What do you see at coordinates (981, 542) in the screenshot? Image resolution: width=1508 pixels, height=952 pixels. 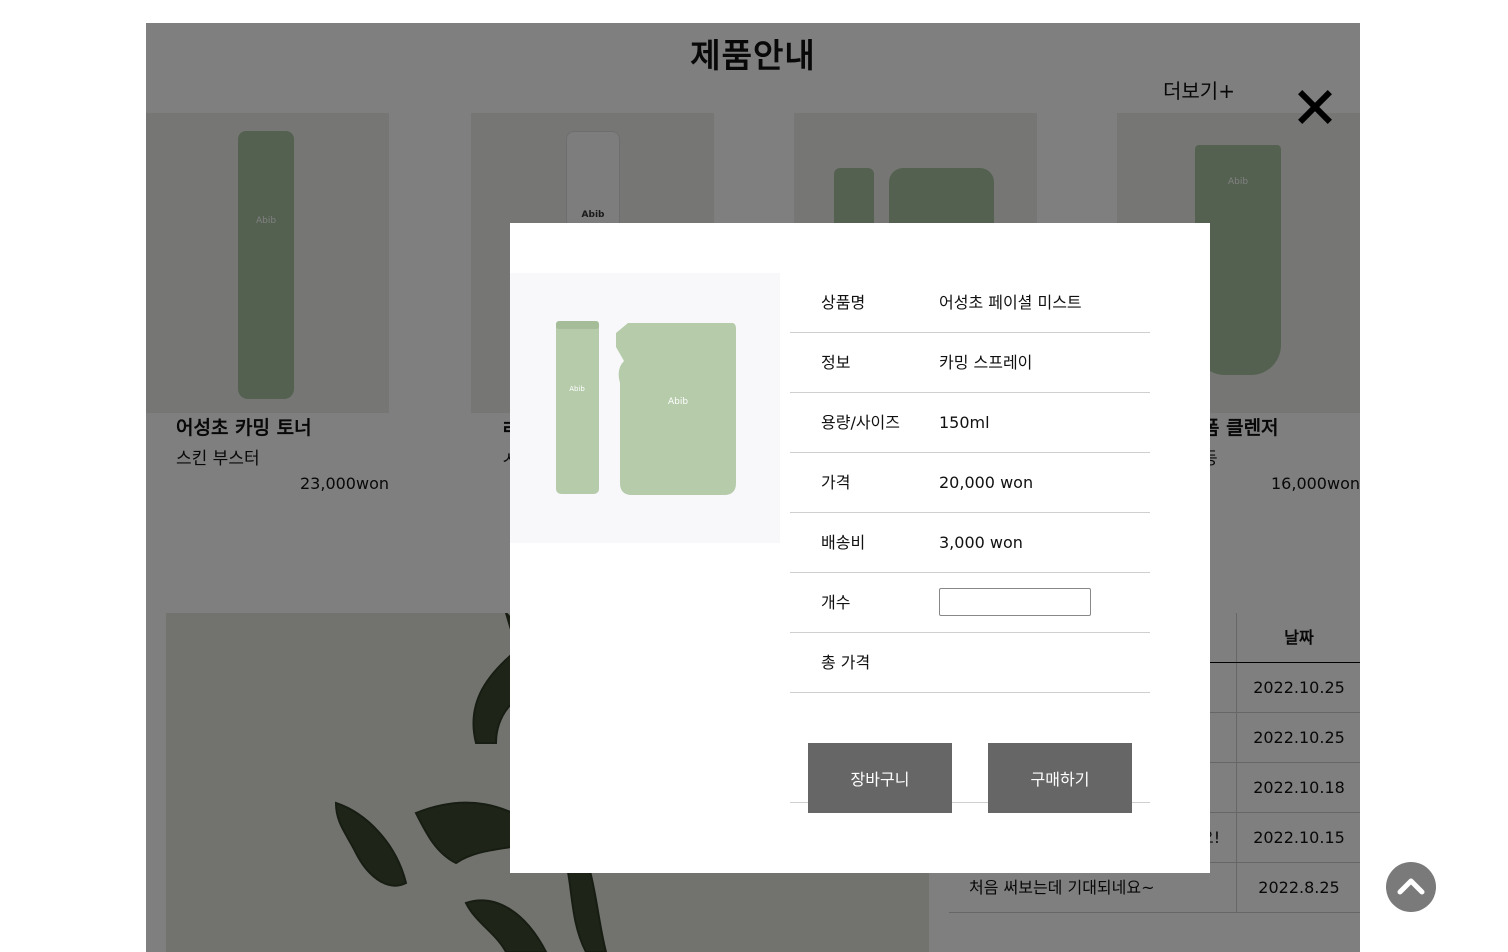 I see `shipping-value: 3,000 won` at bounding box center [981, 542].